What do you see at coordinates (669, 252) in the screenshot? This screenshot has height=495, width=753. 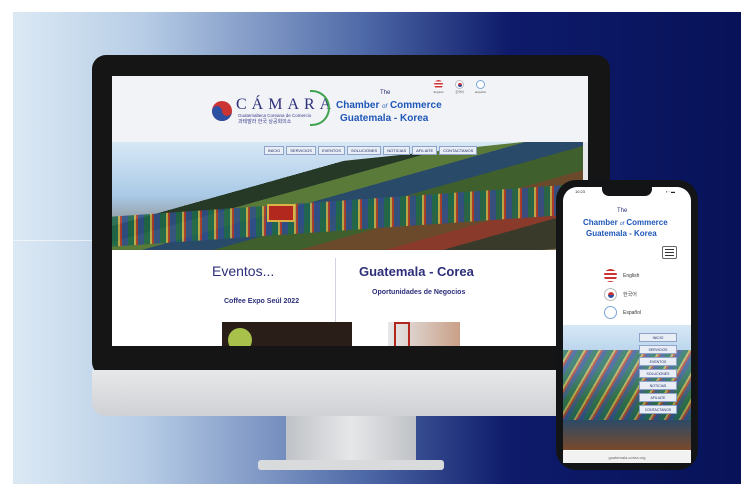 I see `hamburger-menu-icon` at bounding box center [669, 252].